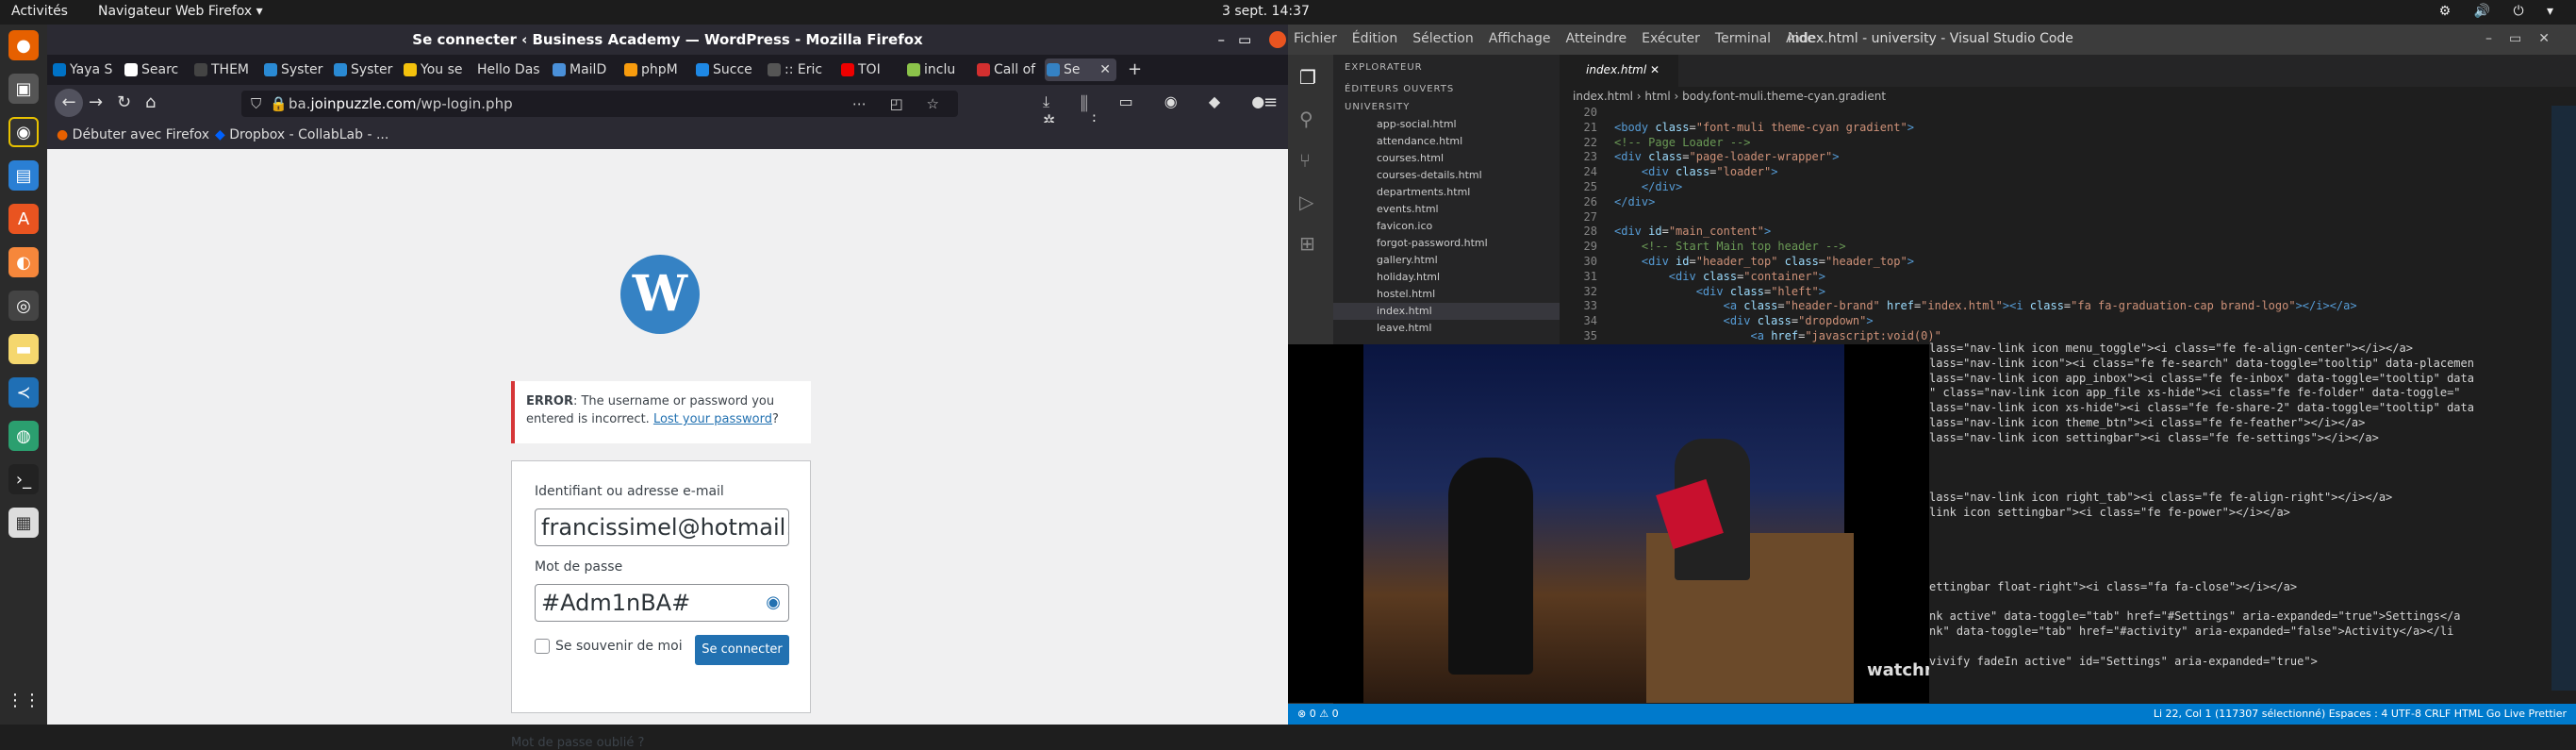 The width and height of the screenshot is (2576, 750). I want to click on postman-icon: ◐, so click(23, 262).